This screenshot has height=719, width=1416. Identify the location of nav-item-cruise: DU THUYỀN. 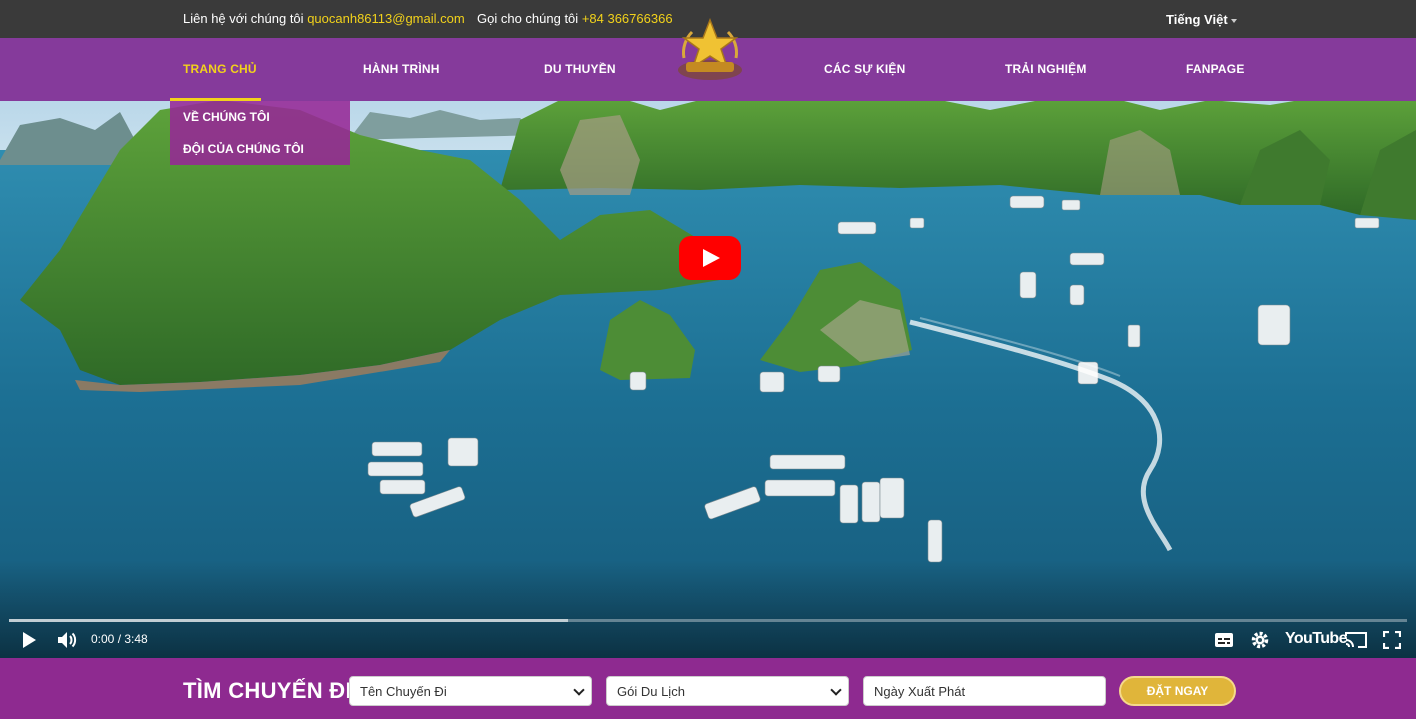
(580, 69).